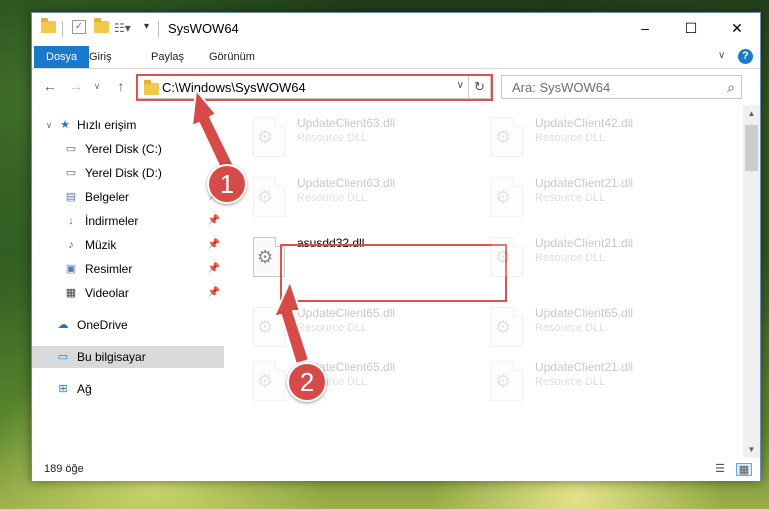 The image size is (769, 509). I want to click on arrow-to-file, so click(291, 322).